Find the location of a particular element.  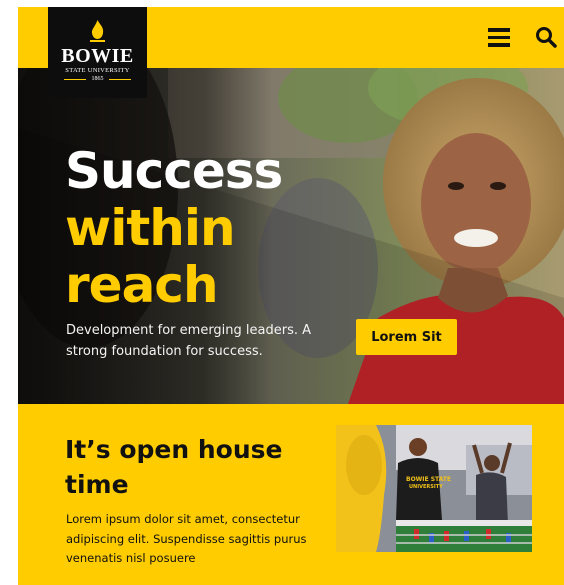

logo-divider-right is located at coordinates (120, 79).